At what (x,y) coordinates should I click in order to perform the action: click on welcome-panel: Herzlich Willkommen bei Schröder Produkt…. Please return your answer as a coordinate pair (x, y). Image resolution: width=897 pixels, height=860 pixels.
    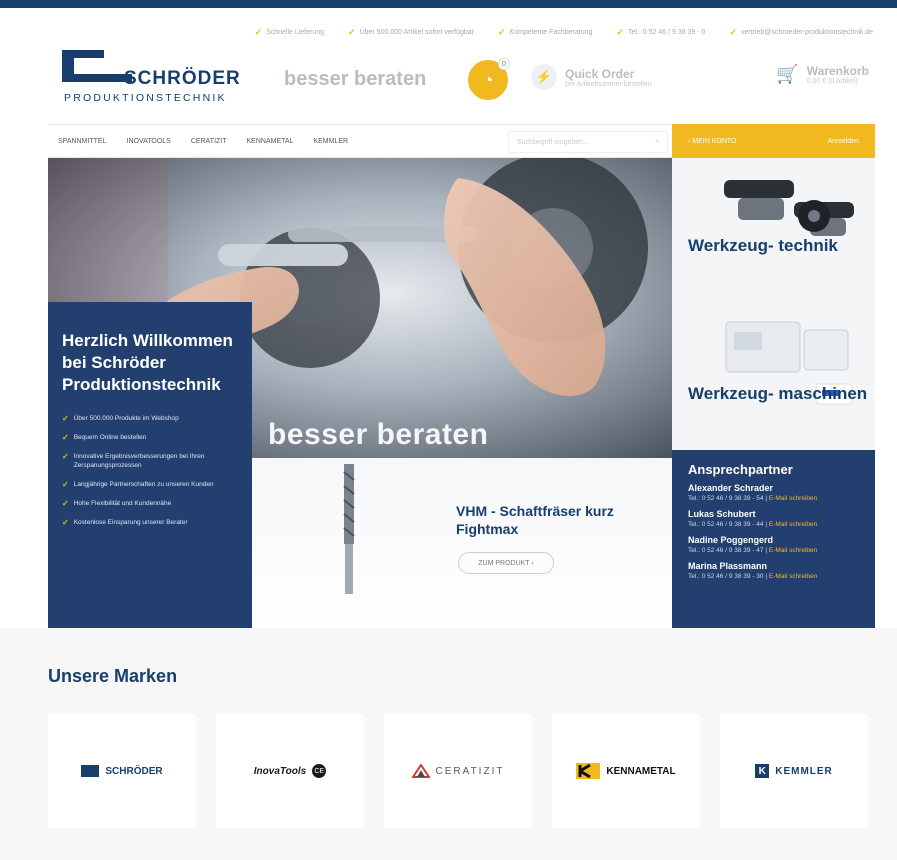
    Looking at the image, I should click on (150, 465).